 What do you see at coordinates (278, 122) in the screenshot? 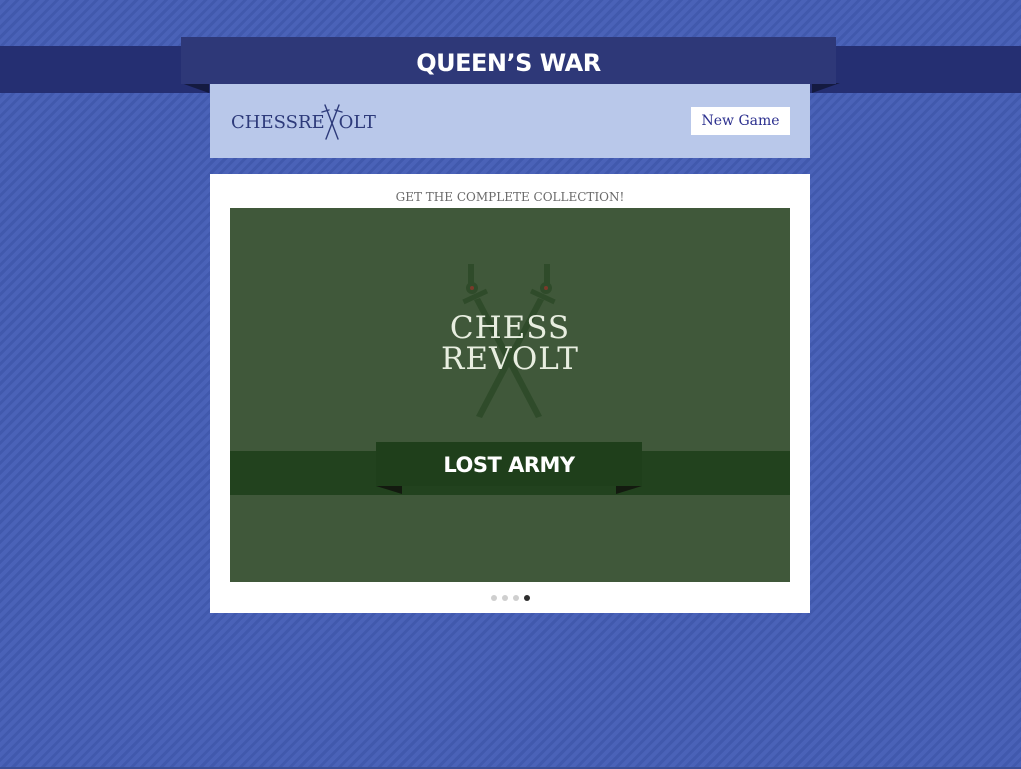
I see `logo-text-left: CHESSRE` at bounding box center [278, 122].